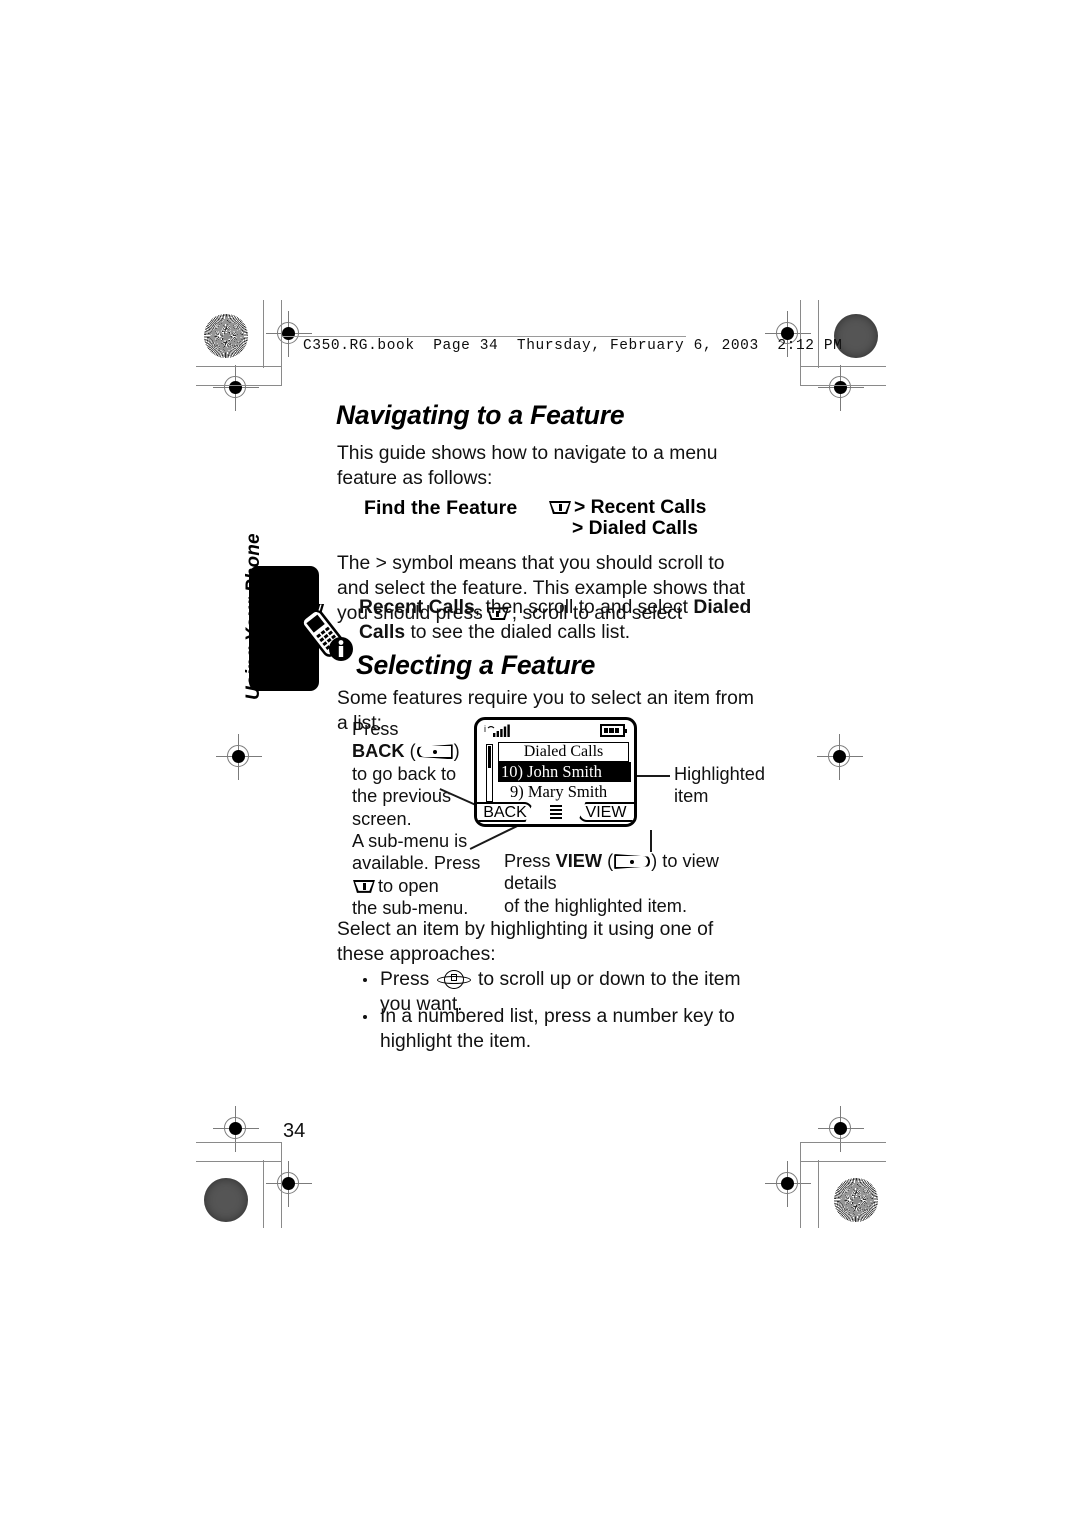 This screenshot has height=1528, width=1080. Describe the element at coordinates (819, 1194) in the screenshot. I see `crop-rule-br-v2` at that location.